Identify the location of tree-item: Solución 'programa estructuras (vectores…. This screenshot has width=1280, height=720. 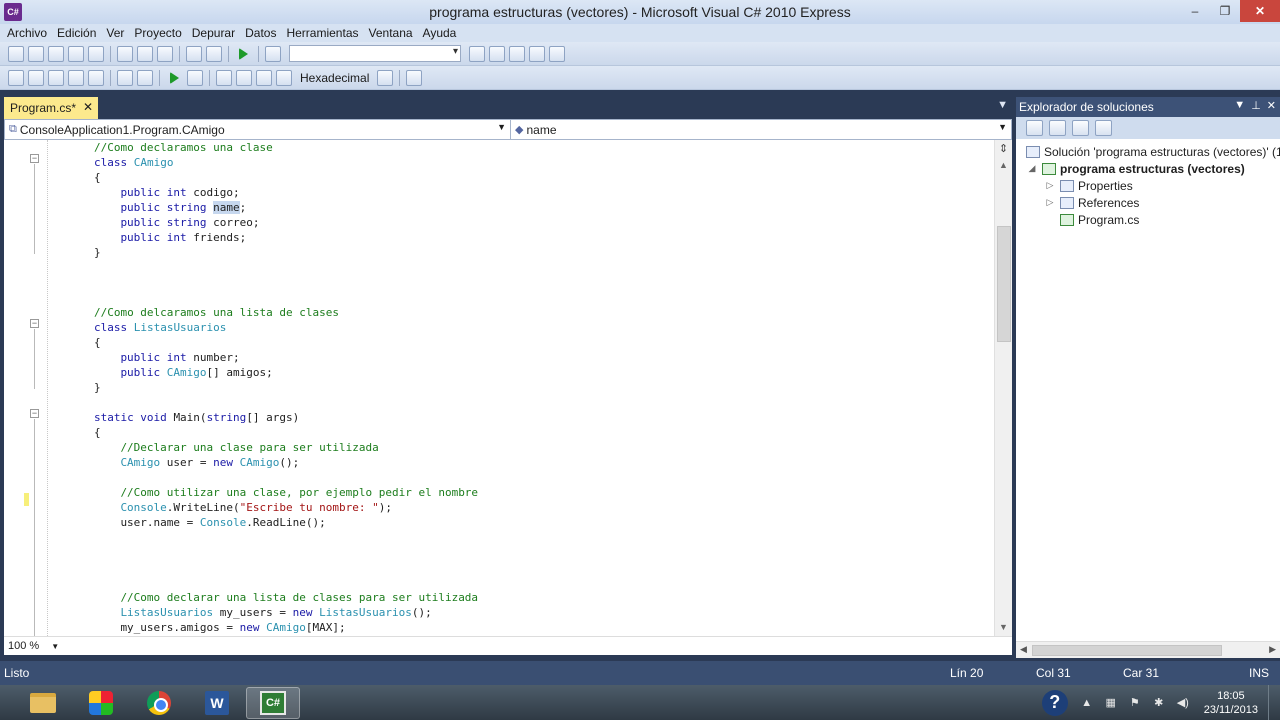
(1153, 151).